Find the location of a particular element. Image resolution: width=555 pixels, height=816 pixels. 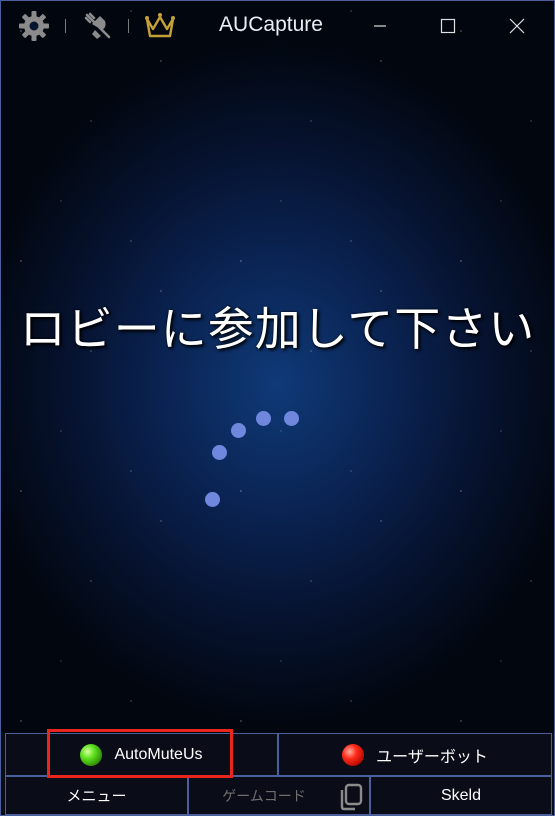

gear-icon is located at coordinates (34, 26).